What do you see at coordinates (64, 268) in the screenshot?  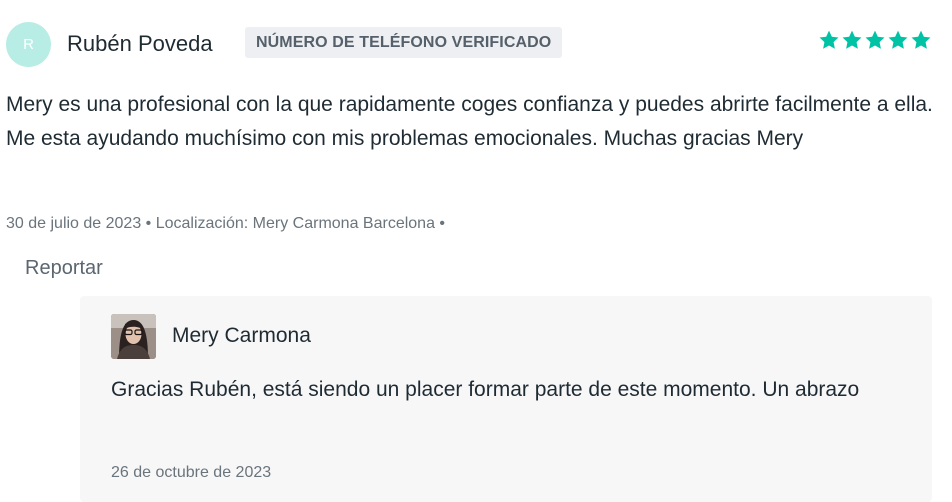 I see `report-link: Reportar` at bounding box center [64, 268].